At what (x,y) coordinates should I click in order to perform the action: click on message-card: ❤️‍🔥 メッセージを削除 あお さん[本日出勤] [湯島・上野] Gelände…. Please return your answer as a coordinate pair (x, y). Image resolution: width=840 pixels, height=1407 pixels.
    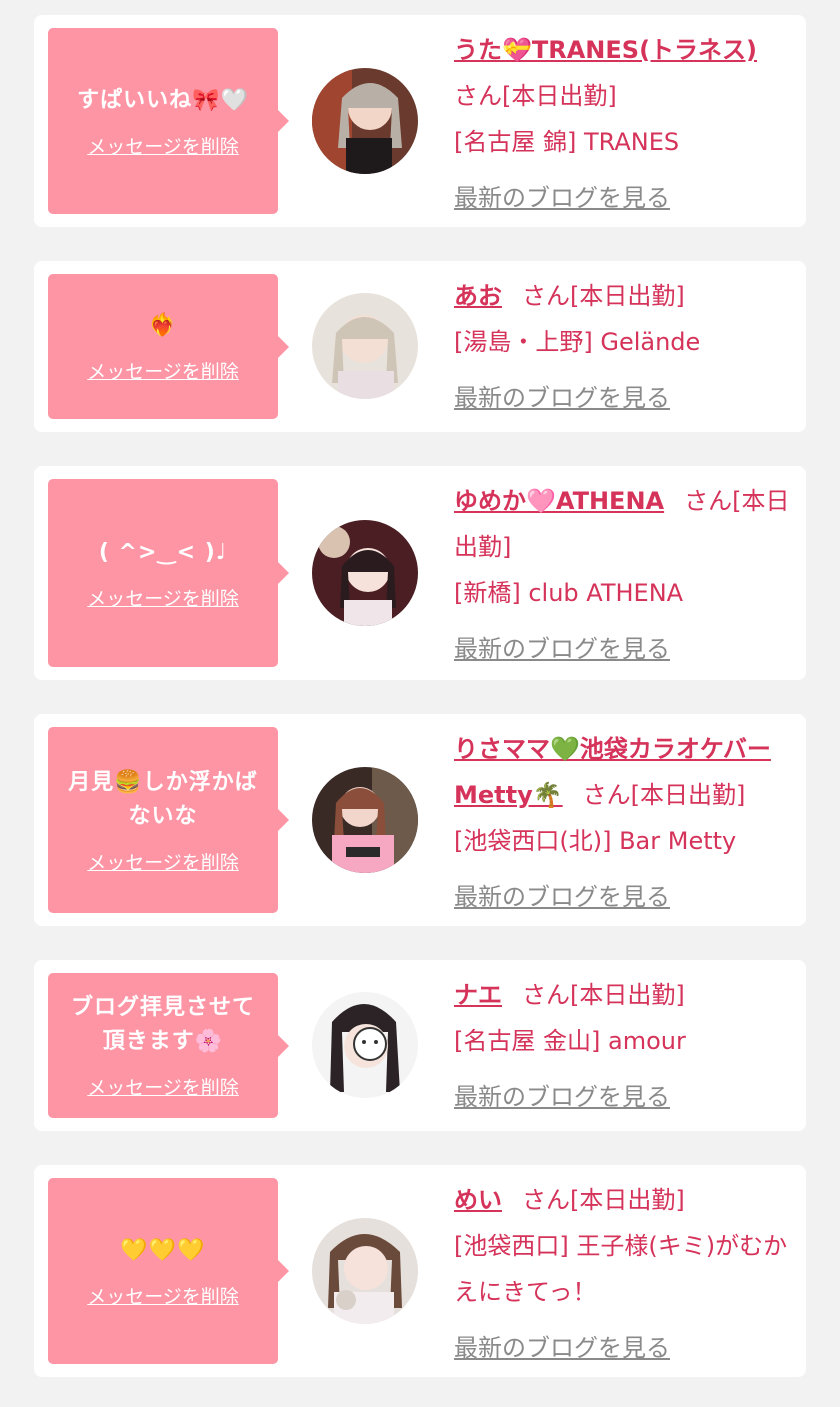
    Looking at the image, I should click on (420, 346).